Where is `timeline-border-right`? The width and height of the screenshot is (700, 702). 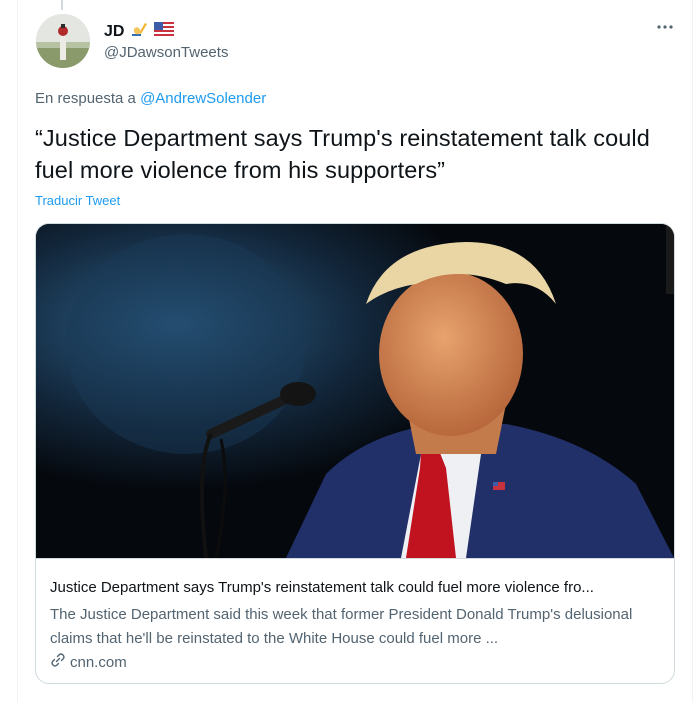
timeline-border-right is located at coordinates (692, 351).